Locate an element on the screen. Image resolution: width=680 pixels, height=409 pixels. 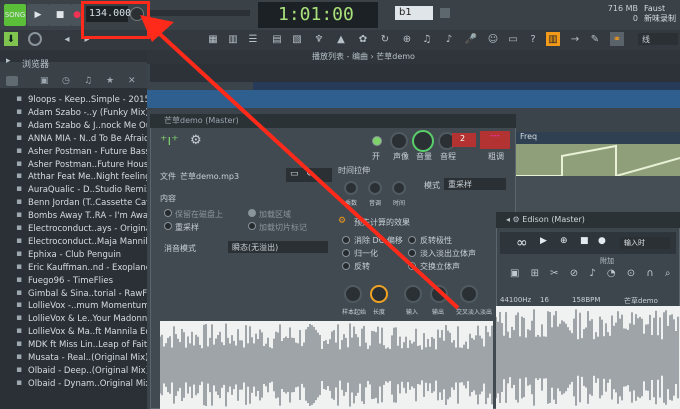
pencil-icon: ✎ is located at coordinates (595, 39).